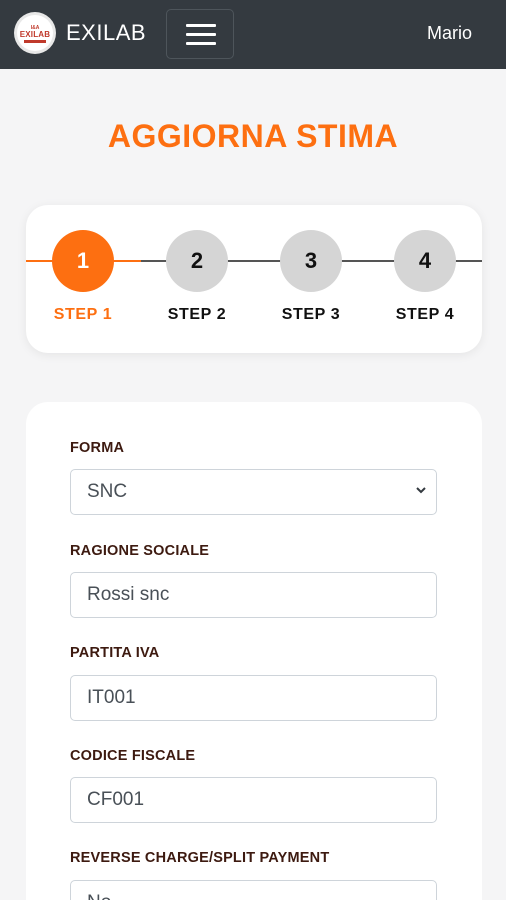 The image size is (506, 900). I want to click on codice-fiscale-input: CF001, so click(253, 800).